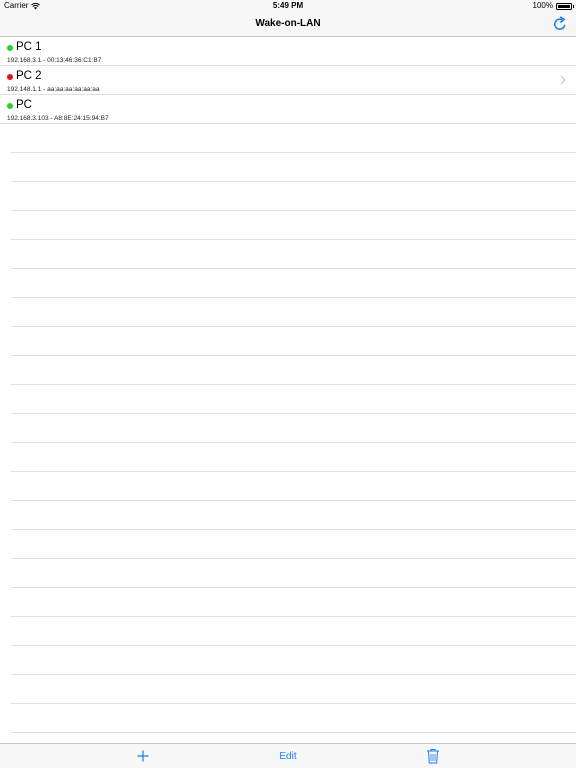 The image size is (576, 768). I want to click on chevron-right-icon, so click(563, 80).